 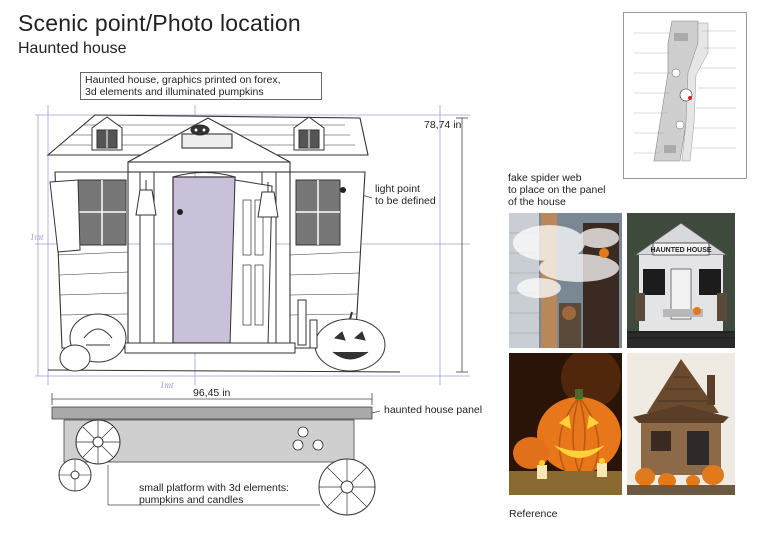 What do you see at coordinates (222, 259) in the screenshot?
I see `front-door` at bounding box center [222, 259].